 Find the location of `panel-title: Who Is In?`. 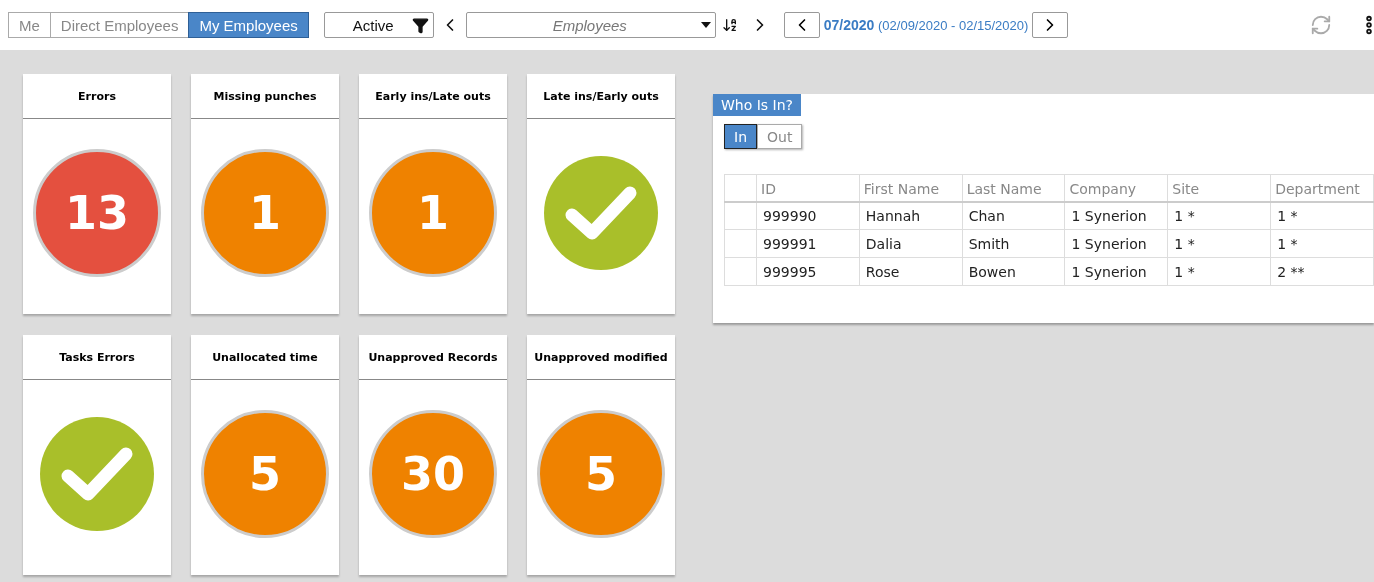

panel-title: Who Is In? is located at coordinates (757, 105).